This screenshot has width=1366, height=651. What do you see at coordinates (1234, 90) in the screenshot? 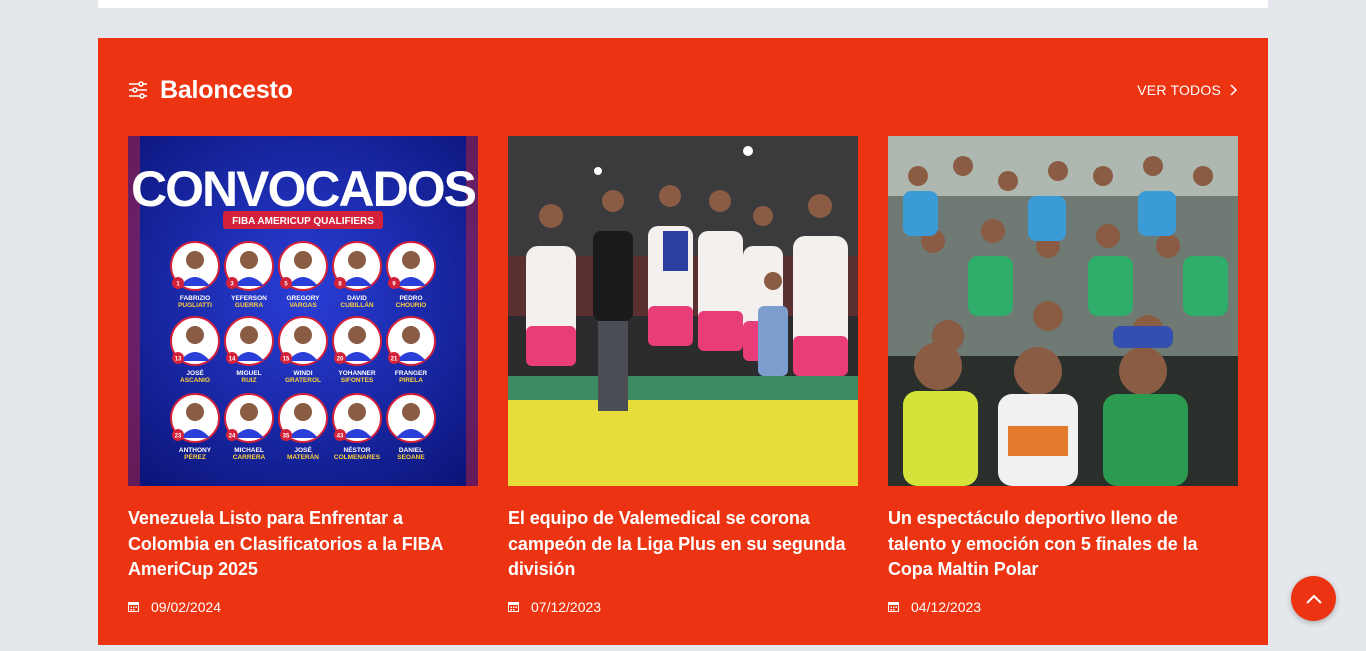
I see `chevron-right-icon` at bounding box center [1234, 90].